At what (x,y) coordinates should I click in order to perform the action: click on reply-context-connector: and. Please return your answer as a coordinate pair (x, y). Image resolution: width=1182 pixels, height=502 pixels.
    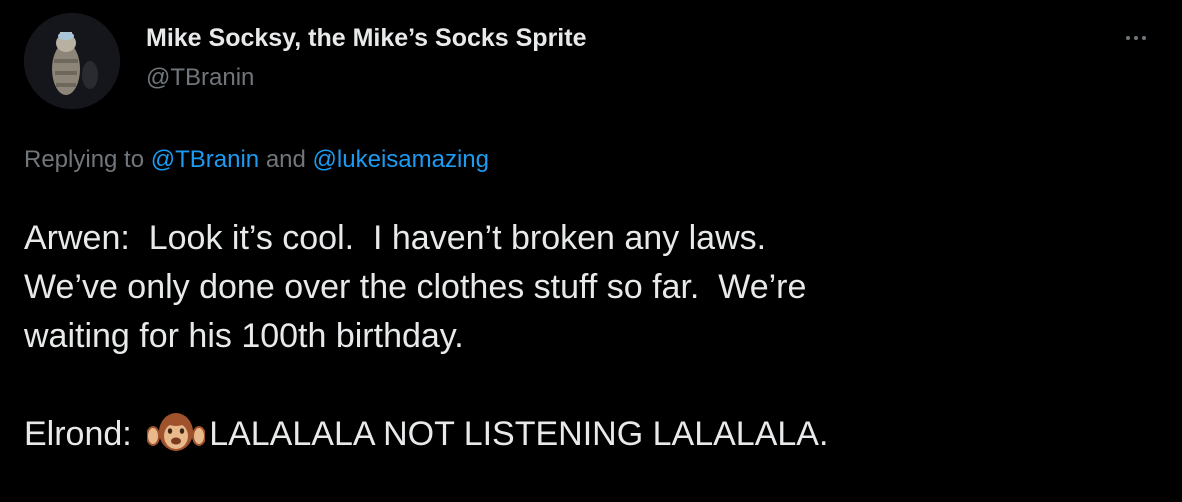
    Looking at the image, I should click on (286, 159).